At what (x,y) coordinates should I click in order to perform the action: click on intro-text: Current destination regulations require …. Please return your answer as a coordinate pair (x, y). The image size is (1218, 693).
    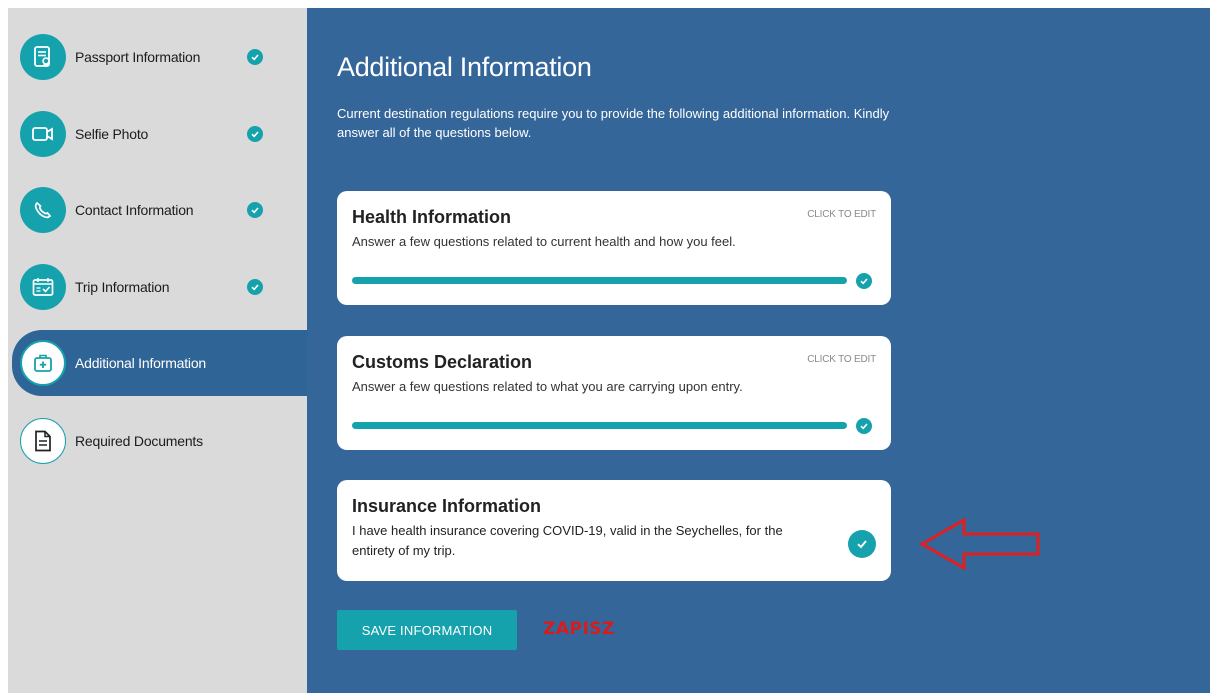
    Looking at the image, I should click on (613, 123).